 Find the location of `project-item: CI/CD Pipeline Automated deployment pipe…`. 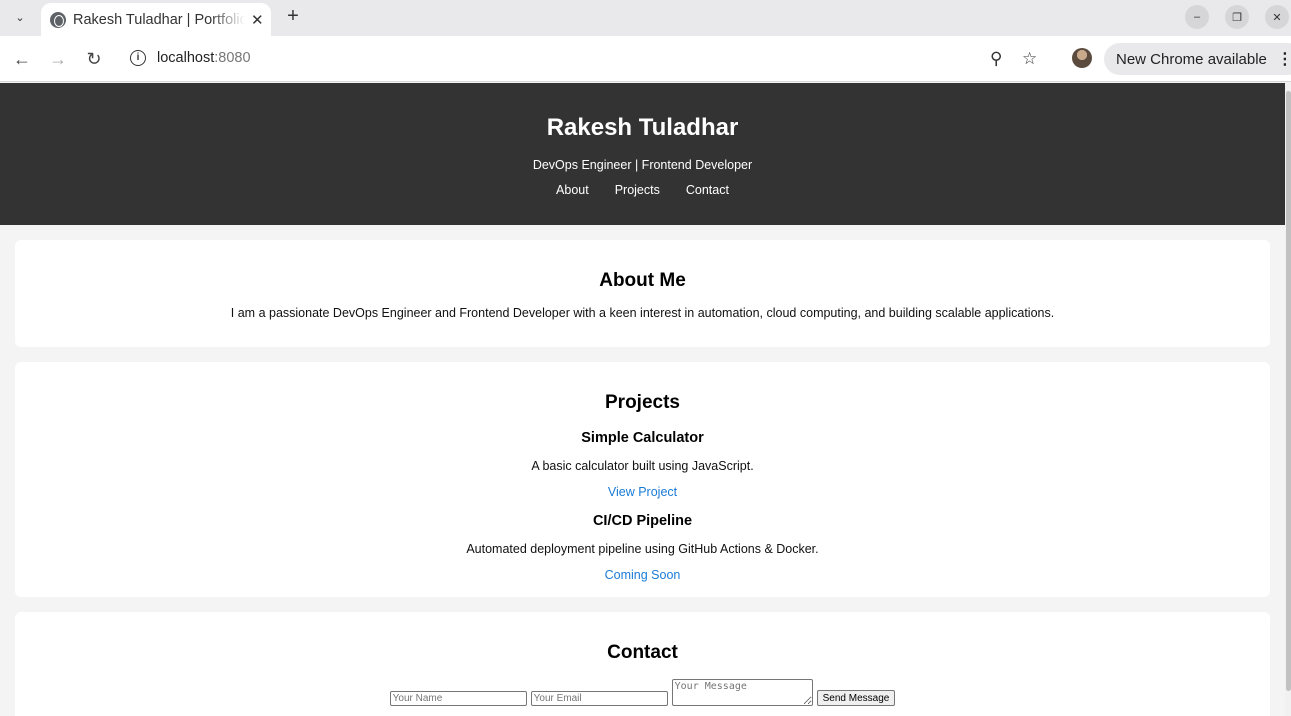

project-item: CI/CD Pipeline Automated deployment pipe… is located at coordinates (642, 547).